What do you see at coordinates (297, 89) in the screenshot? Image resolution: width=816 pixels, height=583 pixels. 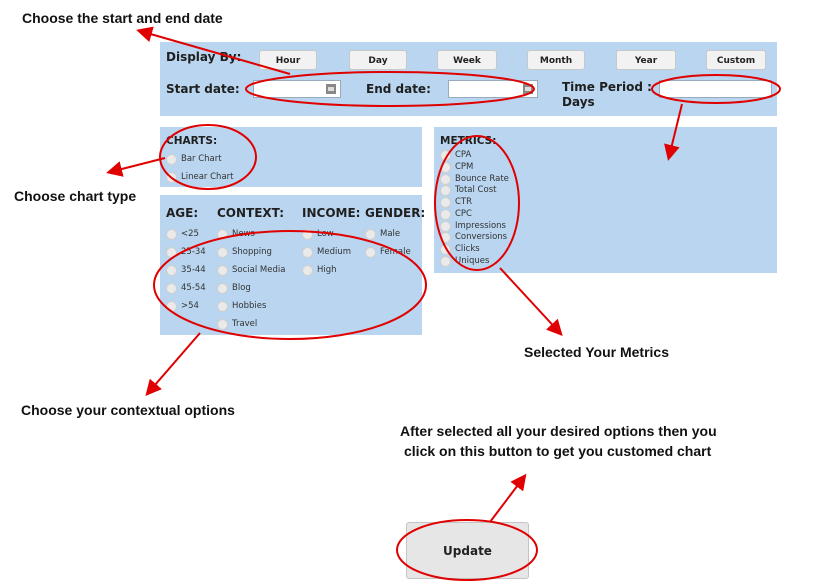 I see `start-date-input` at bounding box center [297, 89].